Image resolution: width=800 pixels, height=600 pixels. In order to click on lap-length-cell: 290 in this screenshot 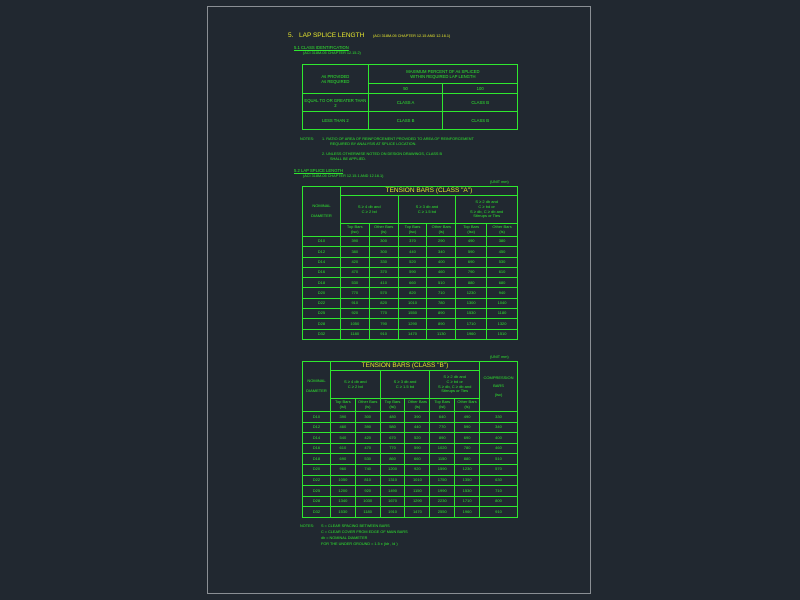, I will do `click(441, 241)`.